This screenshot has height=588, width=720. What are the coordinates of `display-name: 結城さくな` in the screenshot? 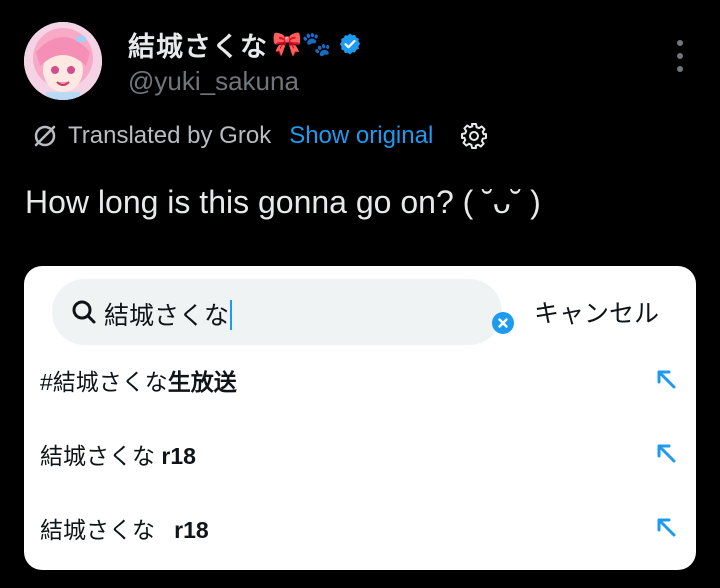 It's located at (198, 44).